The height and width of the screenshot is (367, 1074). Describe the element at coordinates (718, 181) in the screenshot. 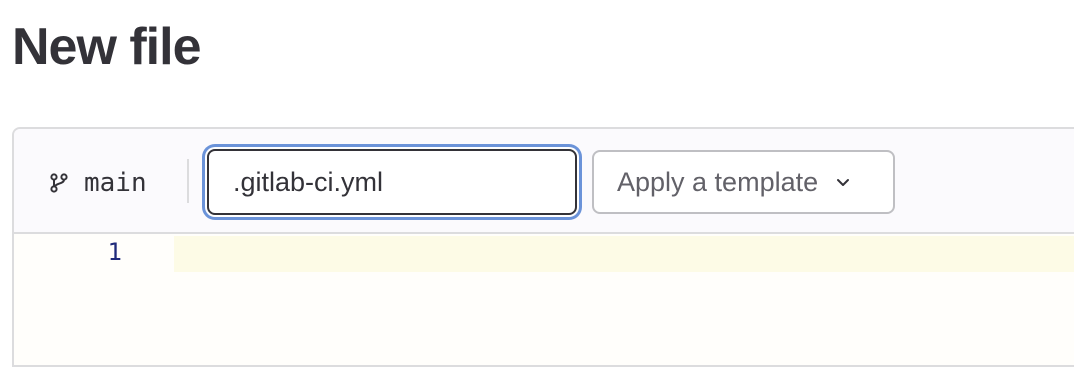

I see `apply-template-label: Apply a template` at that location.